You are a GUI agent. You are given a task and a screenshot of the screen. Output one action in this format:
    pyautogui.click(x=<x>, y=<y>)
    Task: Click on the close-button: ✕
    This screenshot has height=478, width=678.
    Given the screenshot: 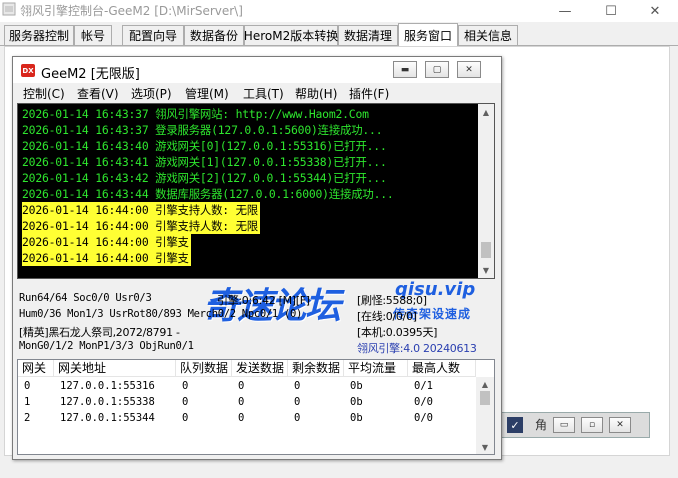 What is the action you would take?
    pyautogui.click(x=655, y=11)
    